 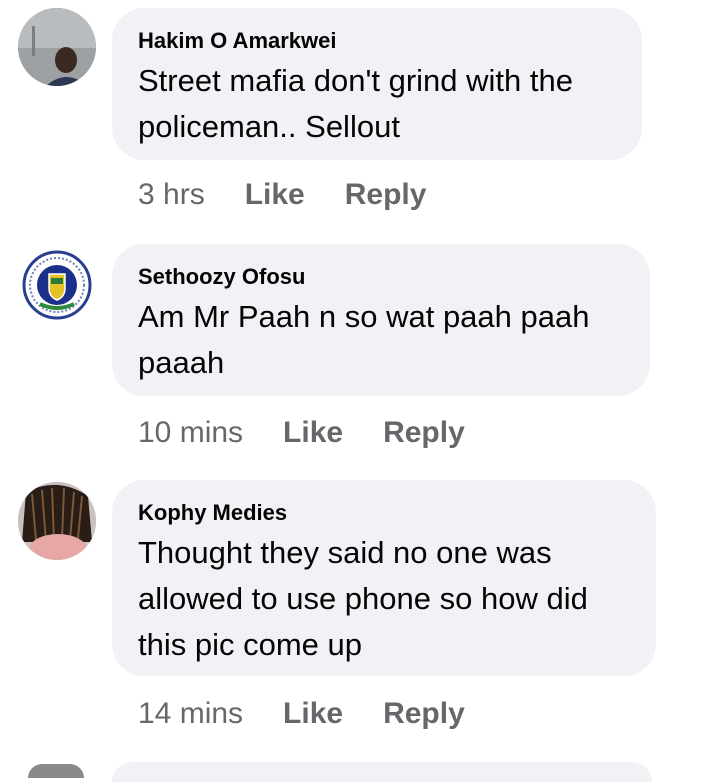 I want to click on comment-author: Sethoozy Ofosu, so click(x=381, y=277).